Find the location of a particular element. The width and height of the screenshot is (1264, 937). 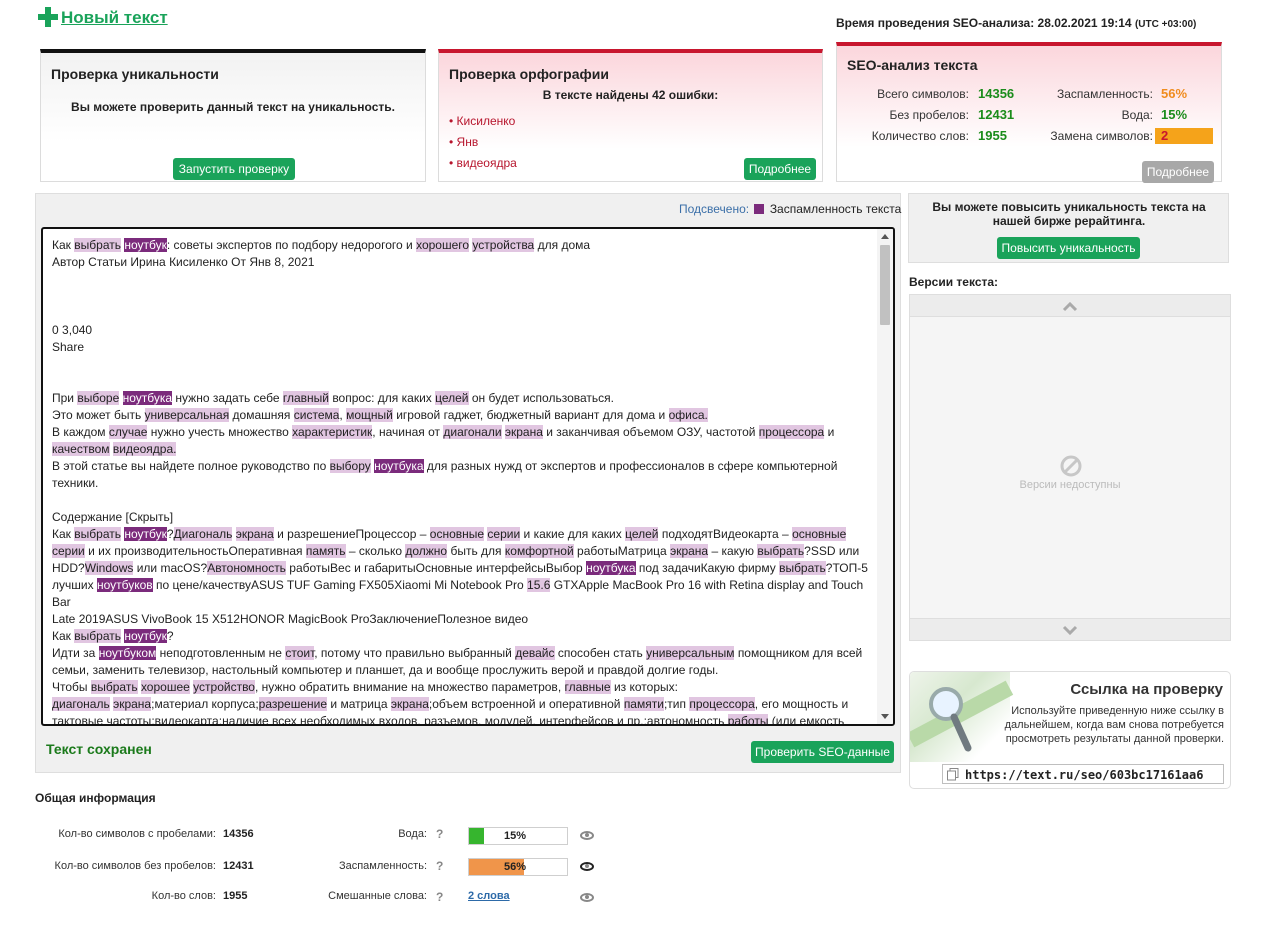

editor-line: качеством видеоядра. is located at coordinates (463, 449).